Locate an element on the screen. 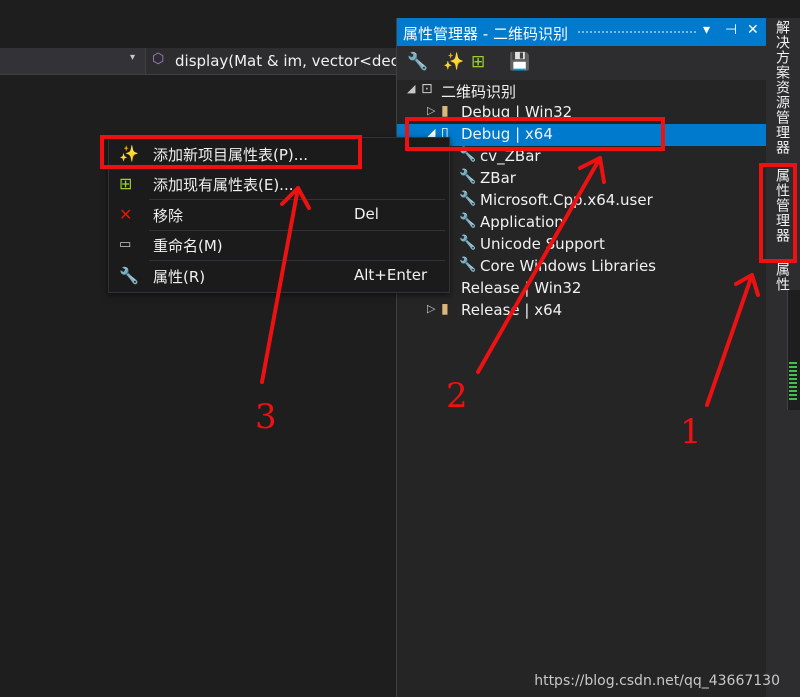  watermark-text: https://blog.csdn.net/qq_43667130 is located at coordinates (657, 681).